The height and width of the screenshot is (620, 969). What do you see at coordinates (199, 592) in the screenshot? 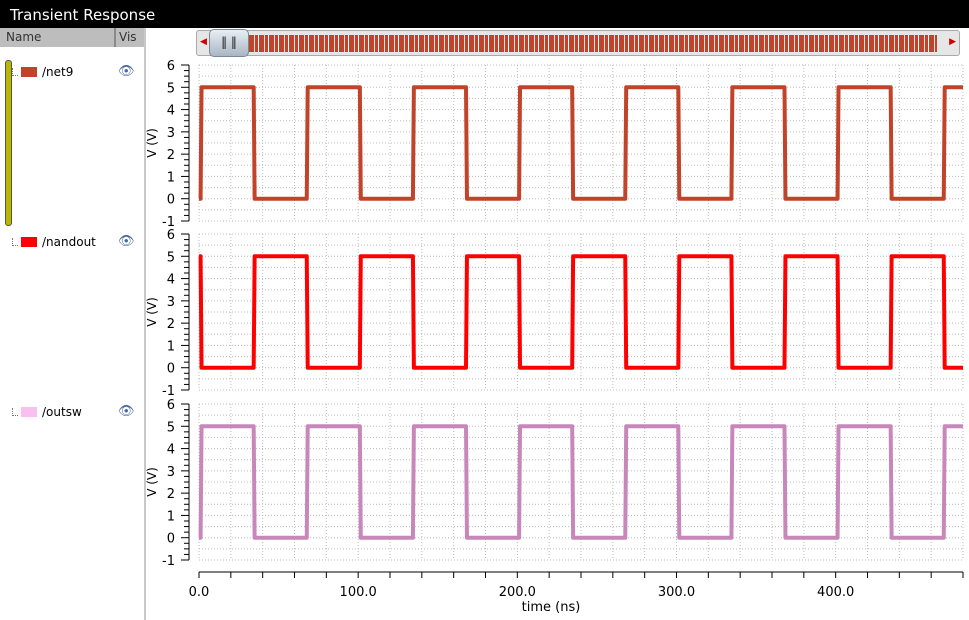
I see `x-tick-label: 0.0` at bounding box center [199, 592].